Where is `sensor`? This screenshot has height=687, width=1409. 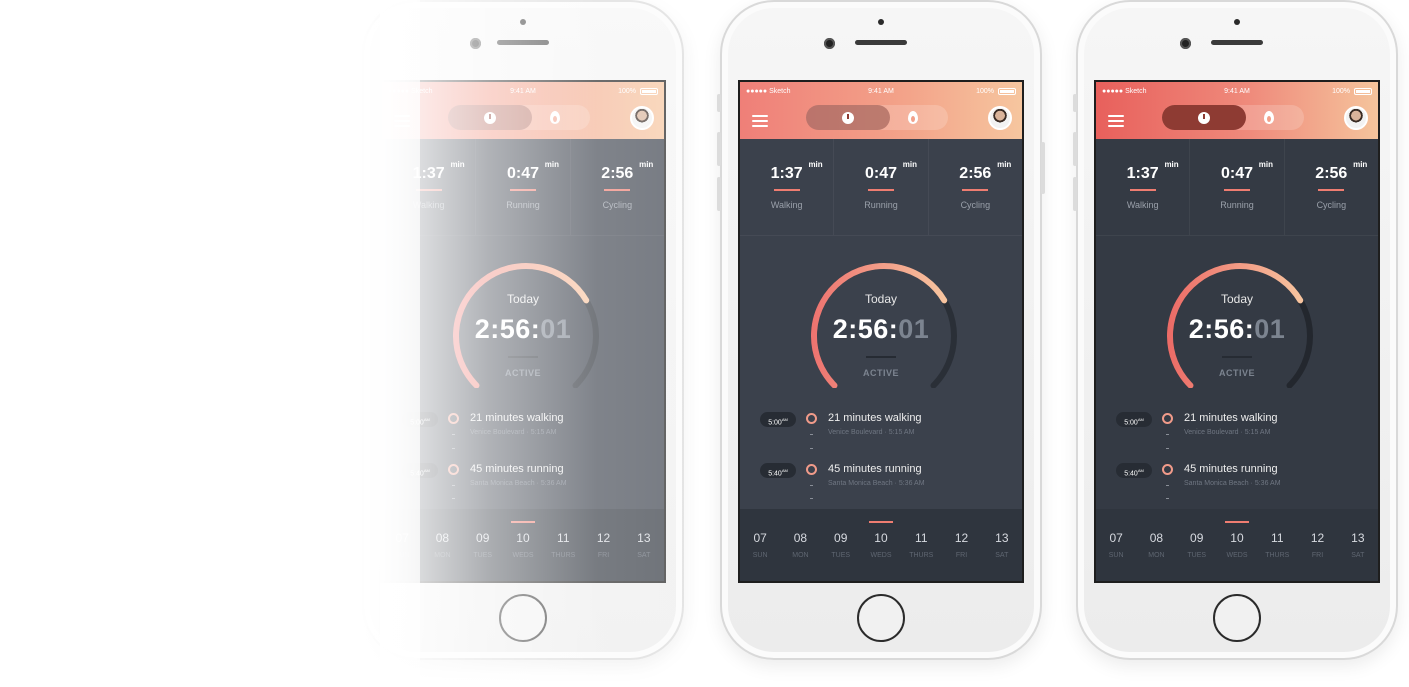 sensor is located at coordinates (1237, 22).